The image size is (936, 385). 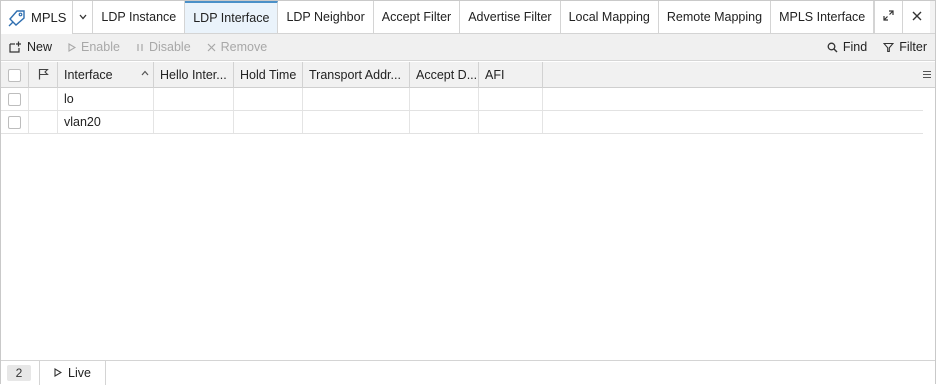 What do you see at coordinates (855, 47) in the screenshot?
I see `find-label: Find` at bounding box center [855, 47].